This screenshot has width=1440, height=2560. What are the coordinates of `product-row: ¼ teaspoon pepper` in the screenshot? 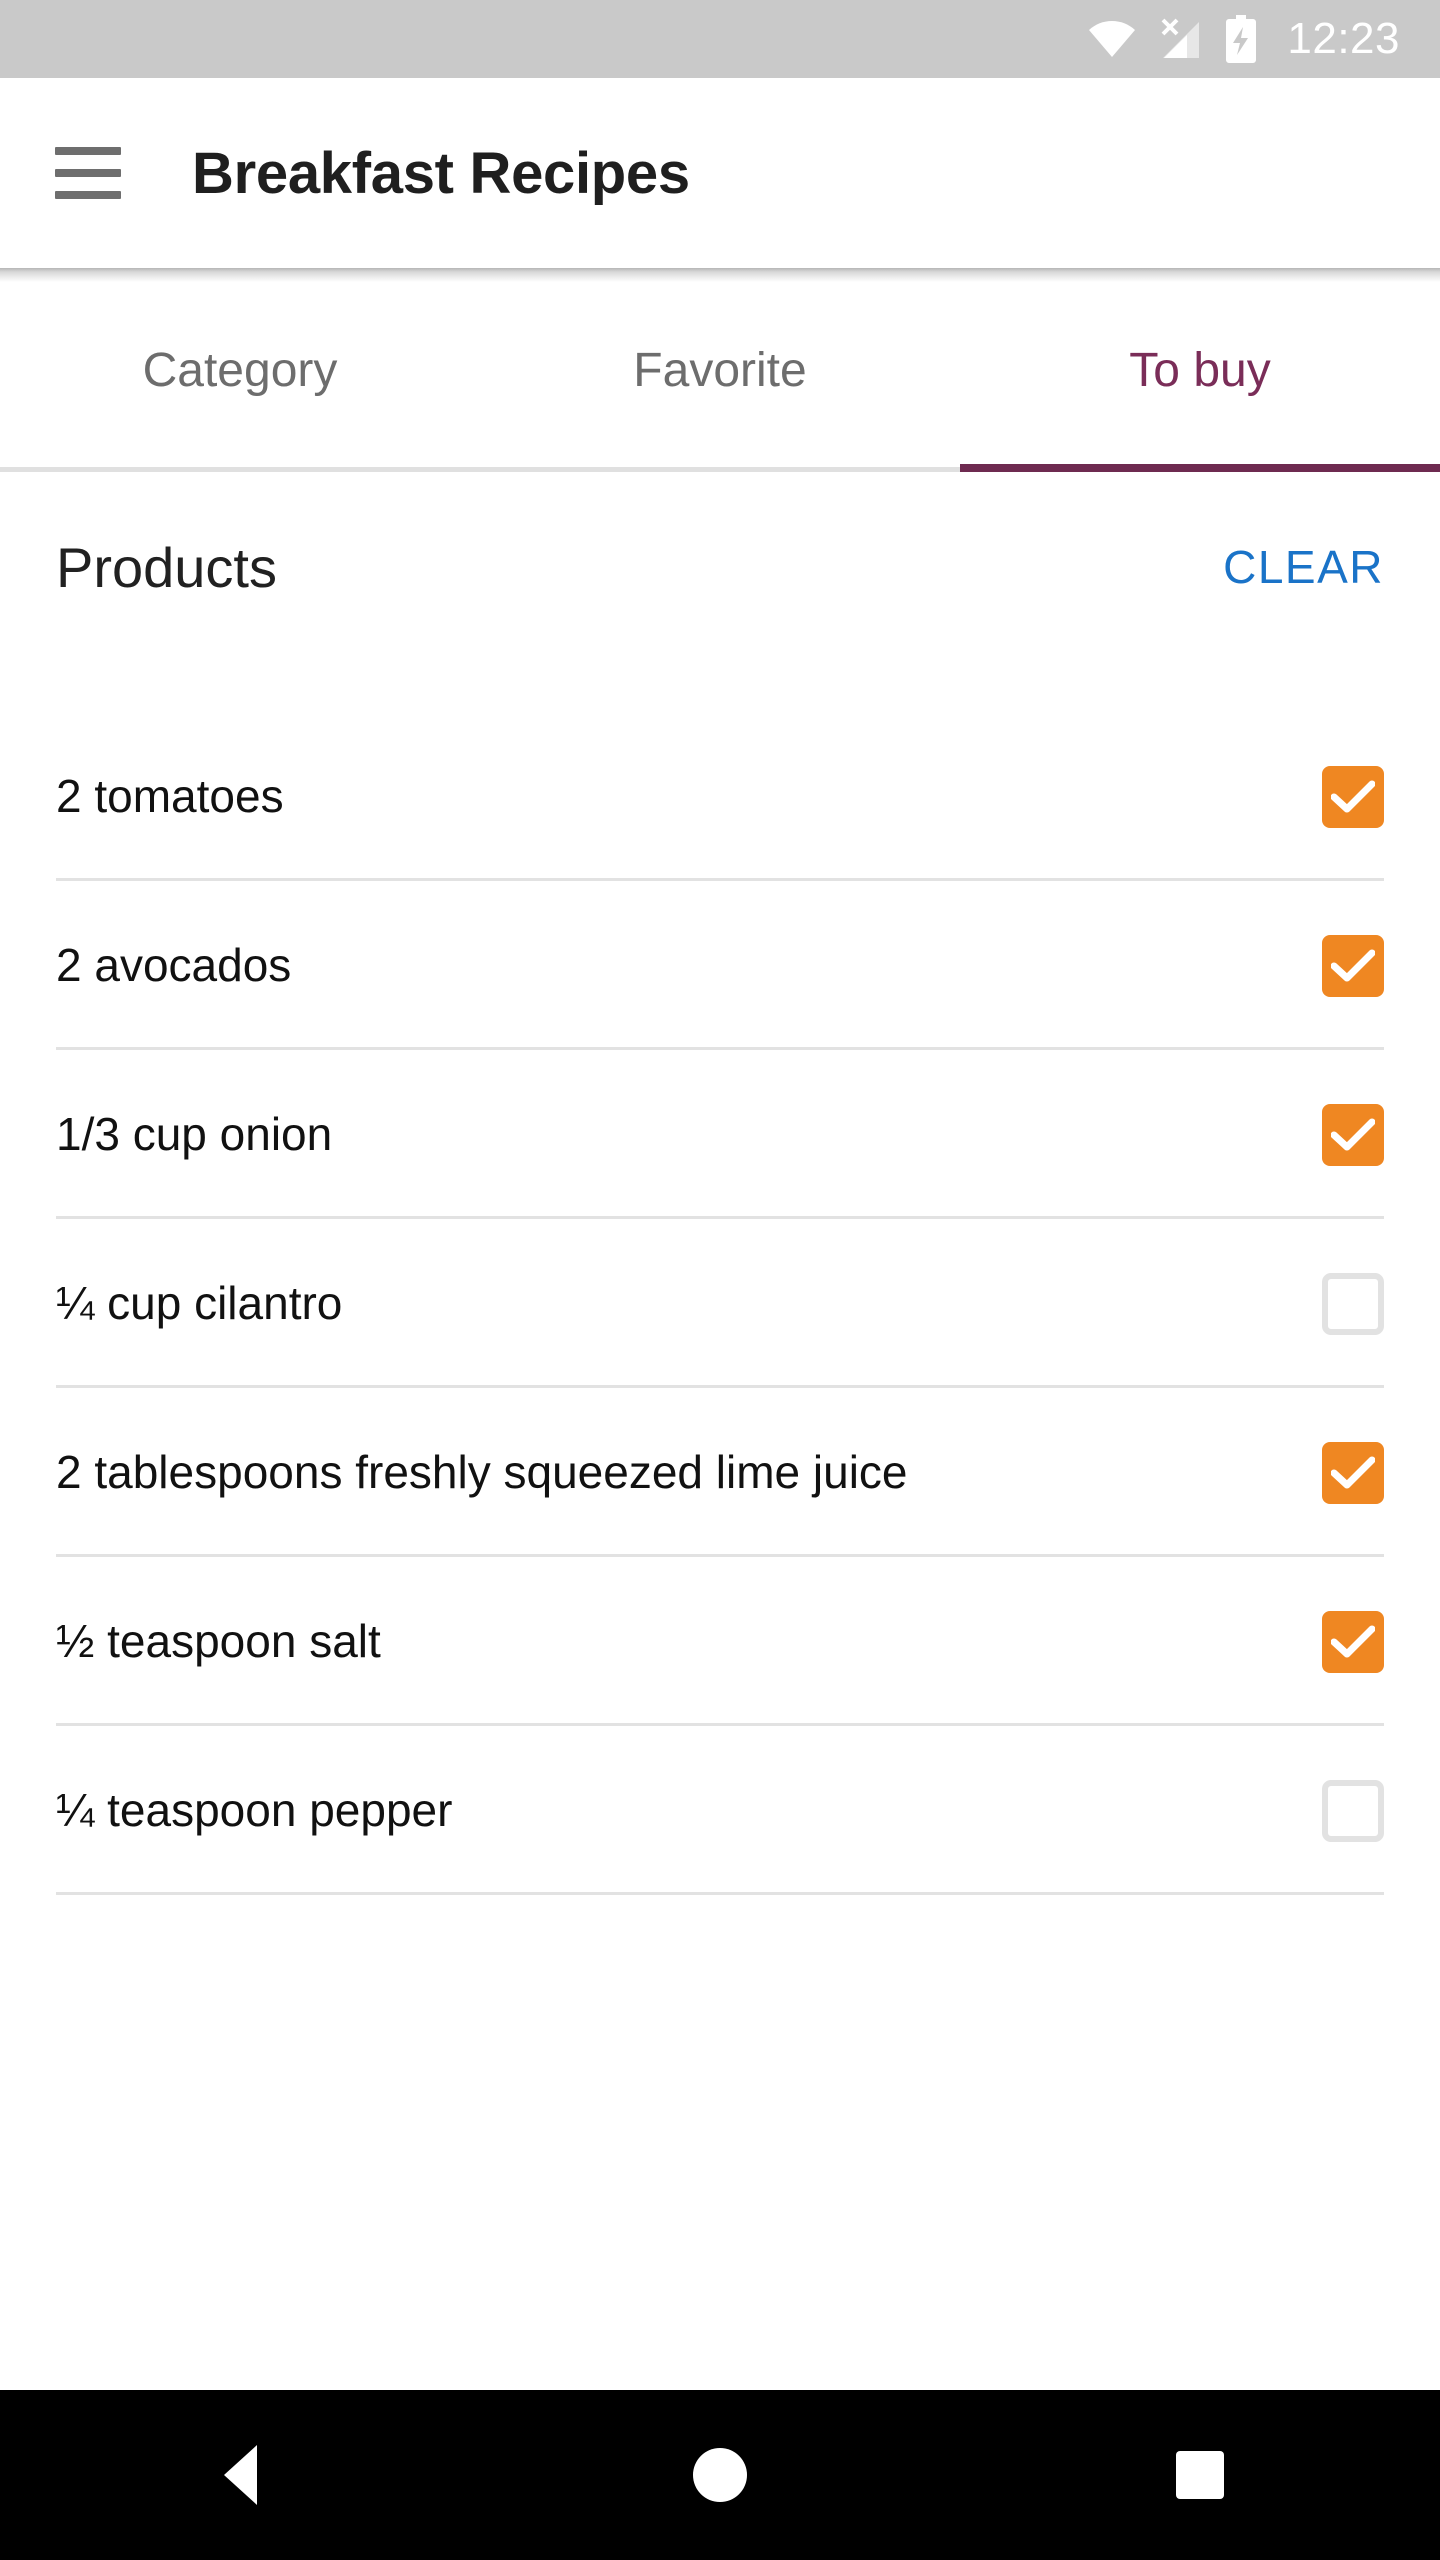 It's located at (720, 1810).